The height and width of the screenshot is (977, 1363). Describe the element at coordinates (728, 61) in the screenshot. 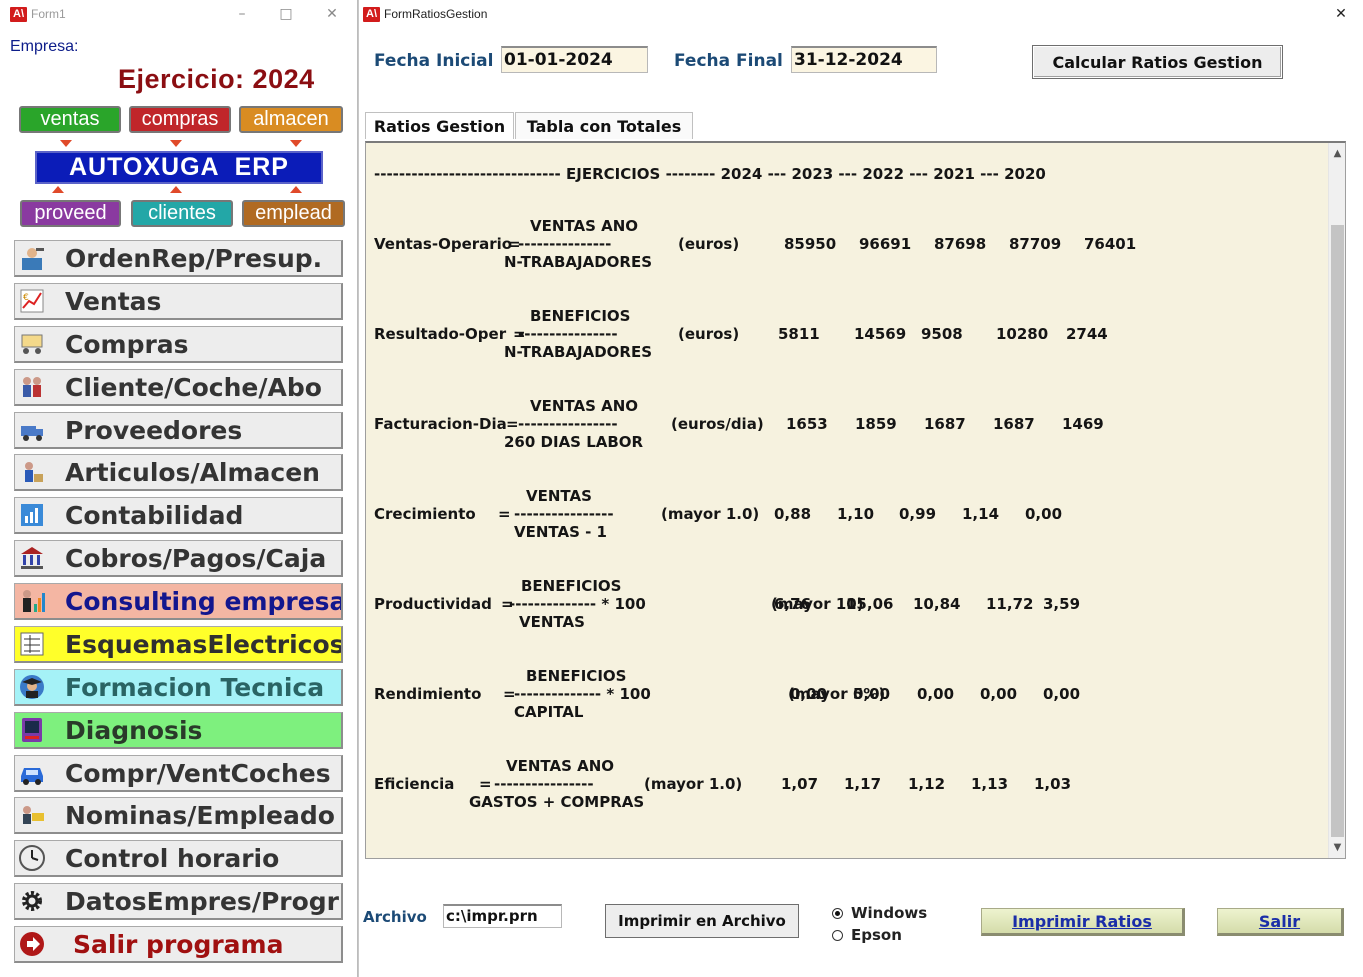

I see `fecha-final-label: Fecha Final` at that location.